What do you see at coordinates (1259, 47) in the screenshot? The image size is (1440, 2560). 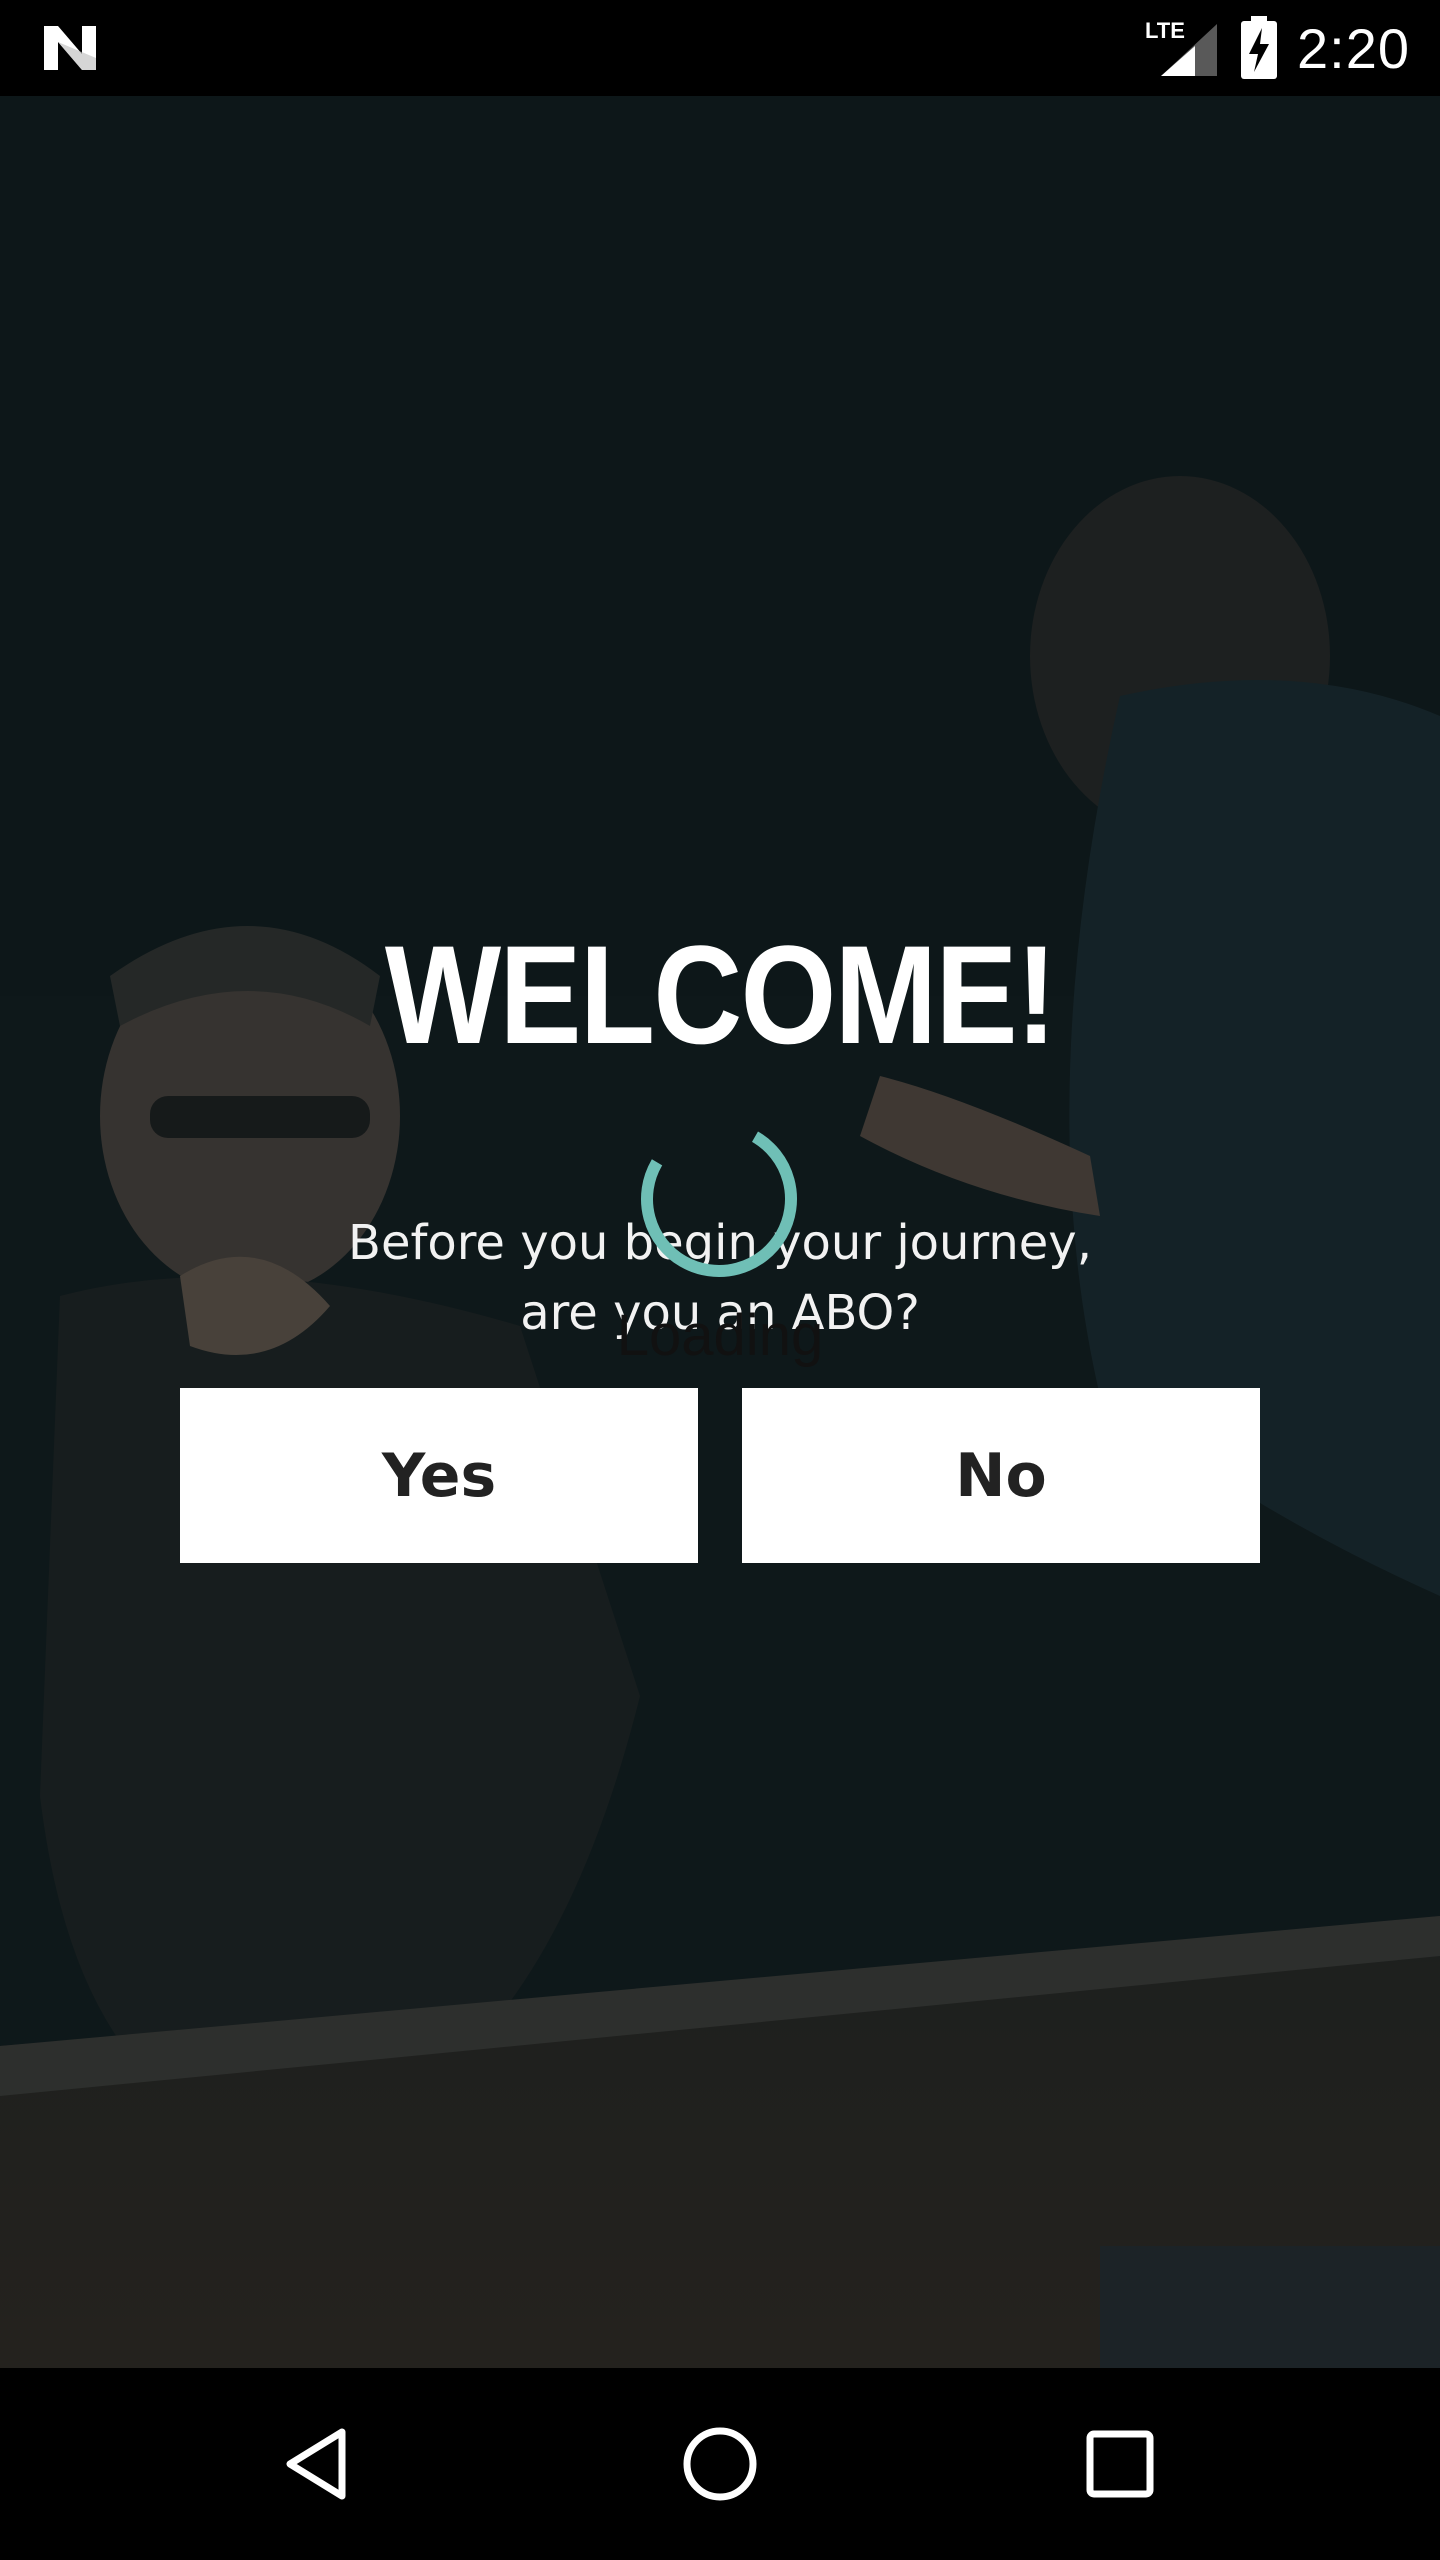 I see `battery-charging-icon` at bounding box center [1259, 47].